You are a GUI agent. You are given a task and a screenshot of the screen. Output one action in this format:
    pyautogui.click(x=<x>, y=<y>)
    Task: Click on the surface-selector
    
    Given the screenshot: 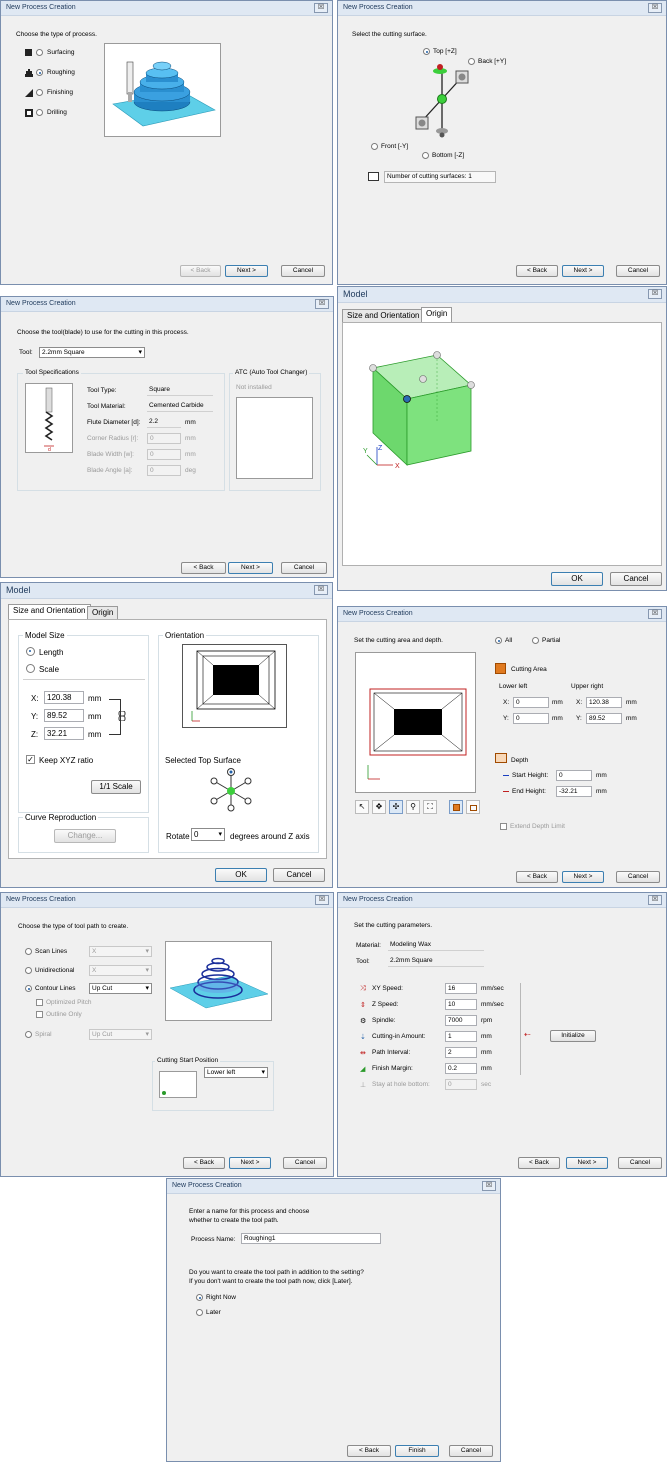 What is the action you would take?
    pyautogui.click(x=443, y=101)
    